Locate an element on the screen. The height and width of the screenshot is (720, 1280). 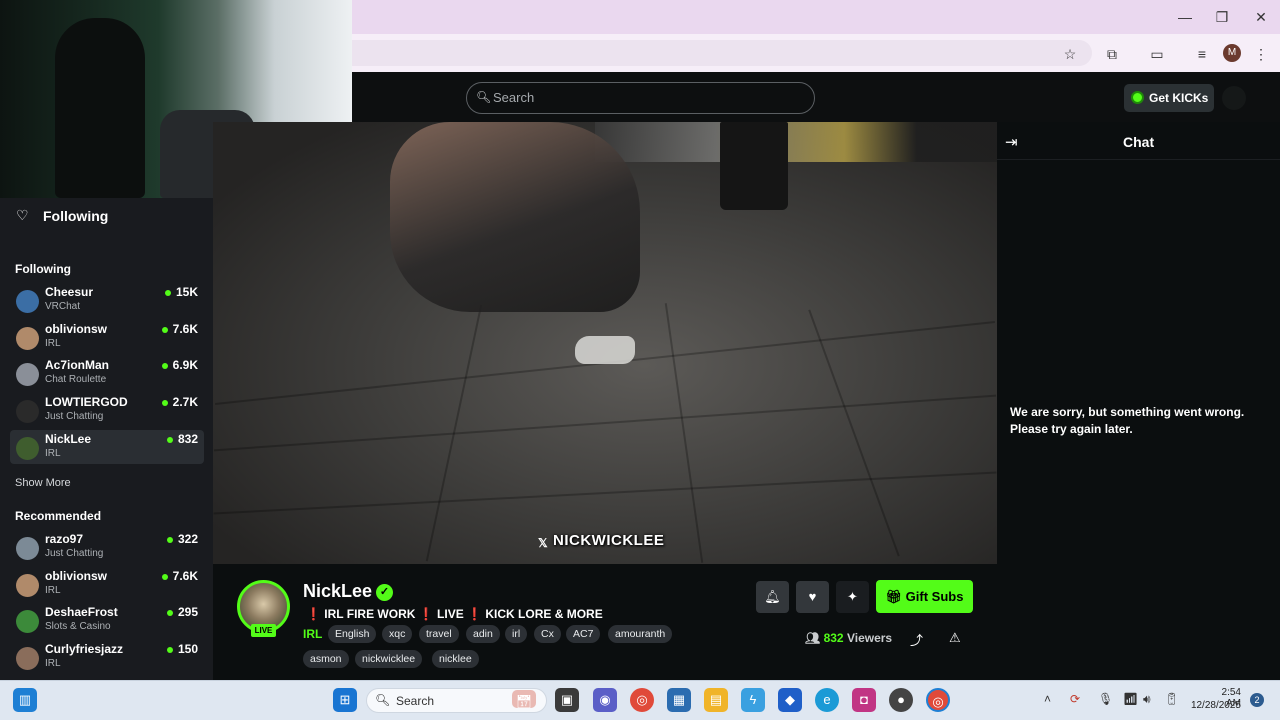
task-view-icon: ▣ is located at coordinates (567, 700).